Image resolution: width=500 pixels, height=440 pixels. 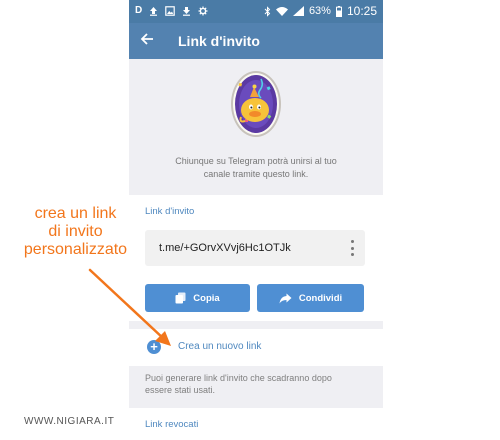 I want to click on status-icons-left: D, so click(x=171, y=10).